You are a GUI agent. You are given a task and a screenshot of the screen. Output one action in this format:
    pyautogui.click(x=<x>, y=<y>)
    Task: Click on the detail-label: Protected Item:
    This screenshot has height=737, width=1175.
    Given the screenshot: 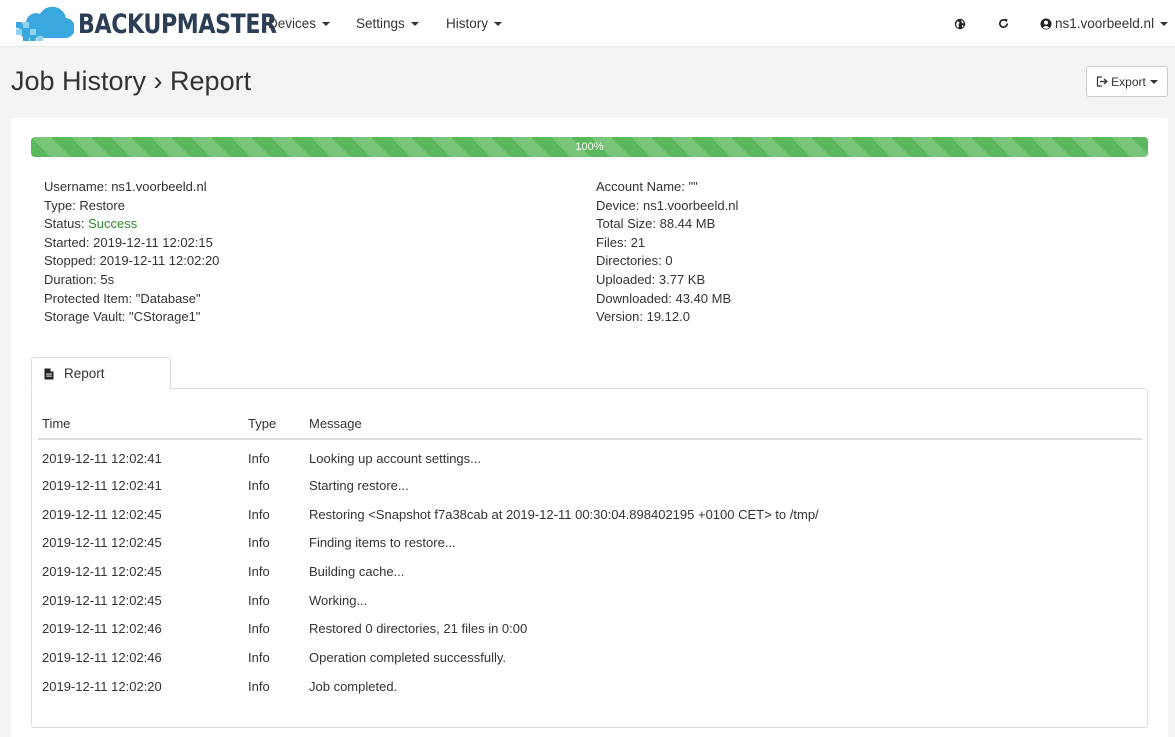 What is the action you would take?
    pyautogui.click(x=90, y=298)
    